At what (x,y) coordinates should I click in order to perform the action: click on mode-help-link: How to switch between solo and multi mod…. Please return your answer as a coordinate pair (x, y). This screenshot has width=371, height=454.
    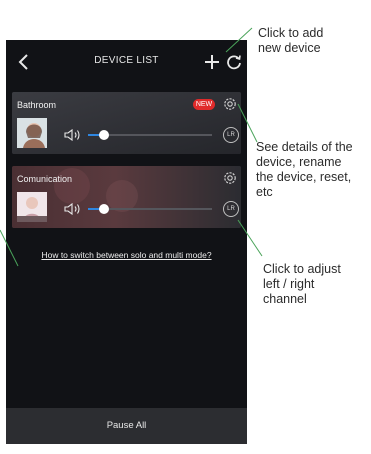
    Looking at the image, I should click on (126, 255).